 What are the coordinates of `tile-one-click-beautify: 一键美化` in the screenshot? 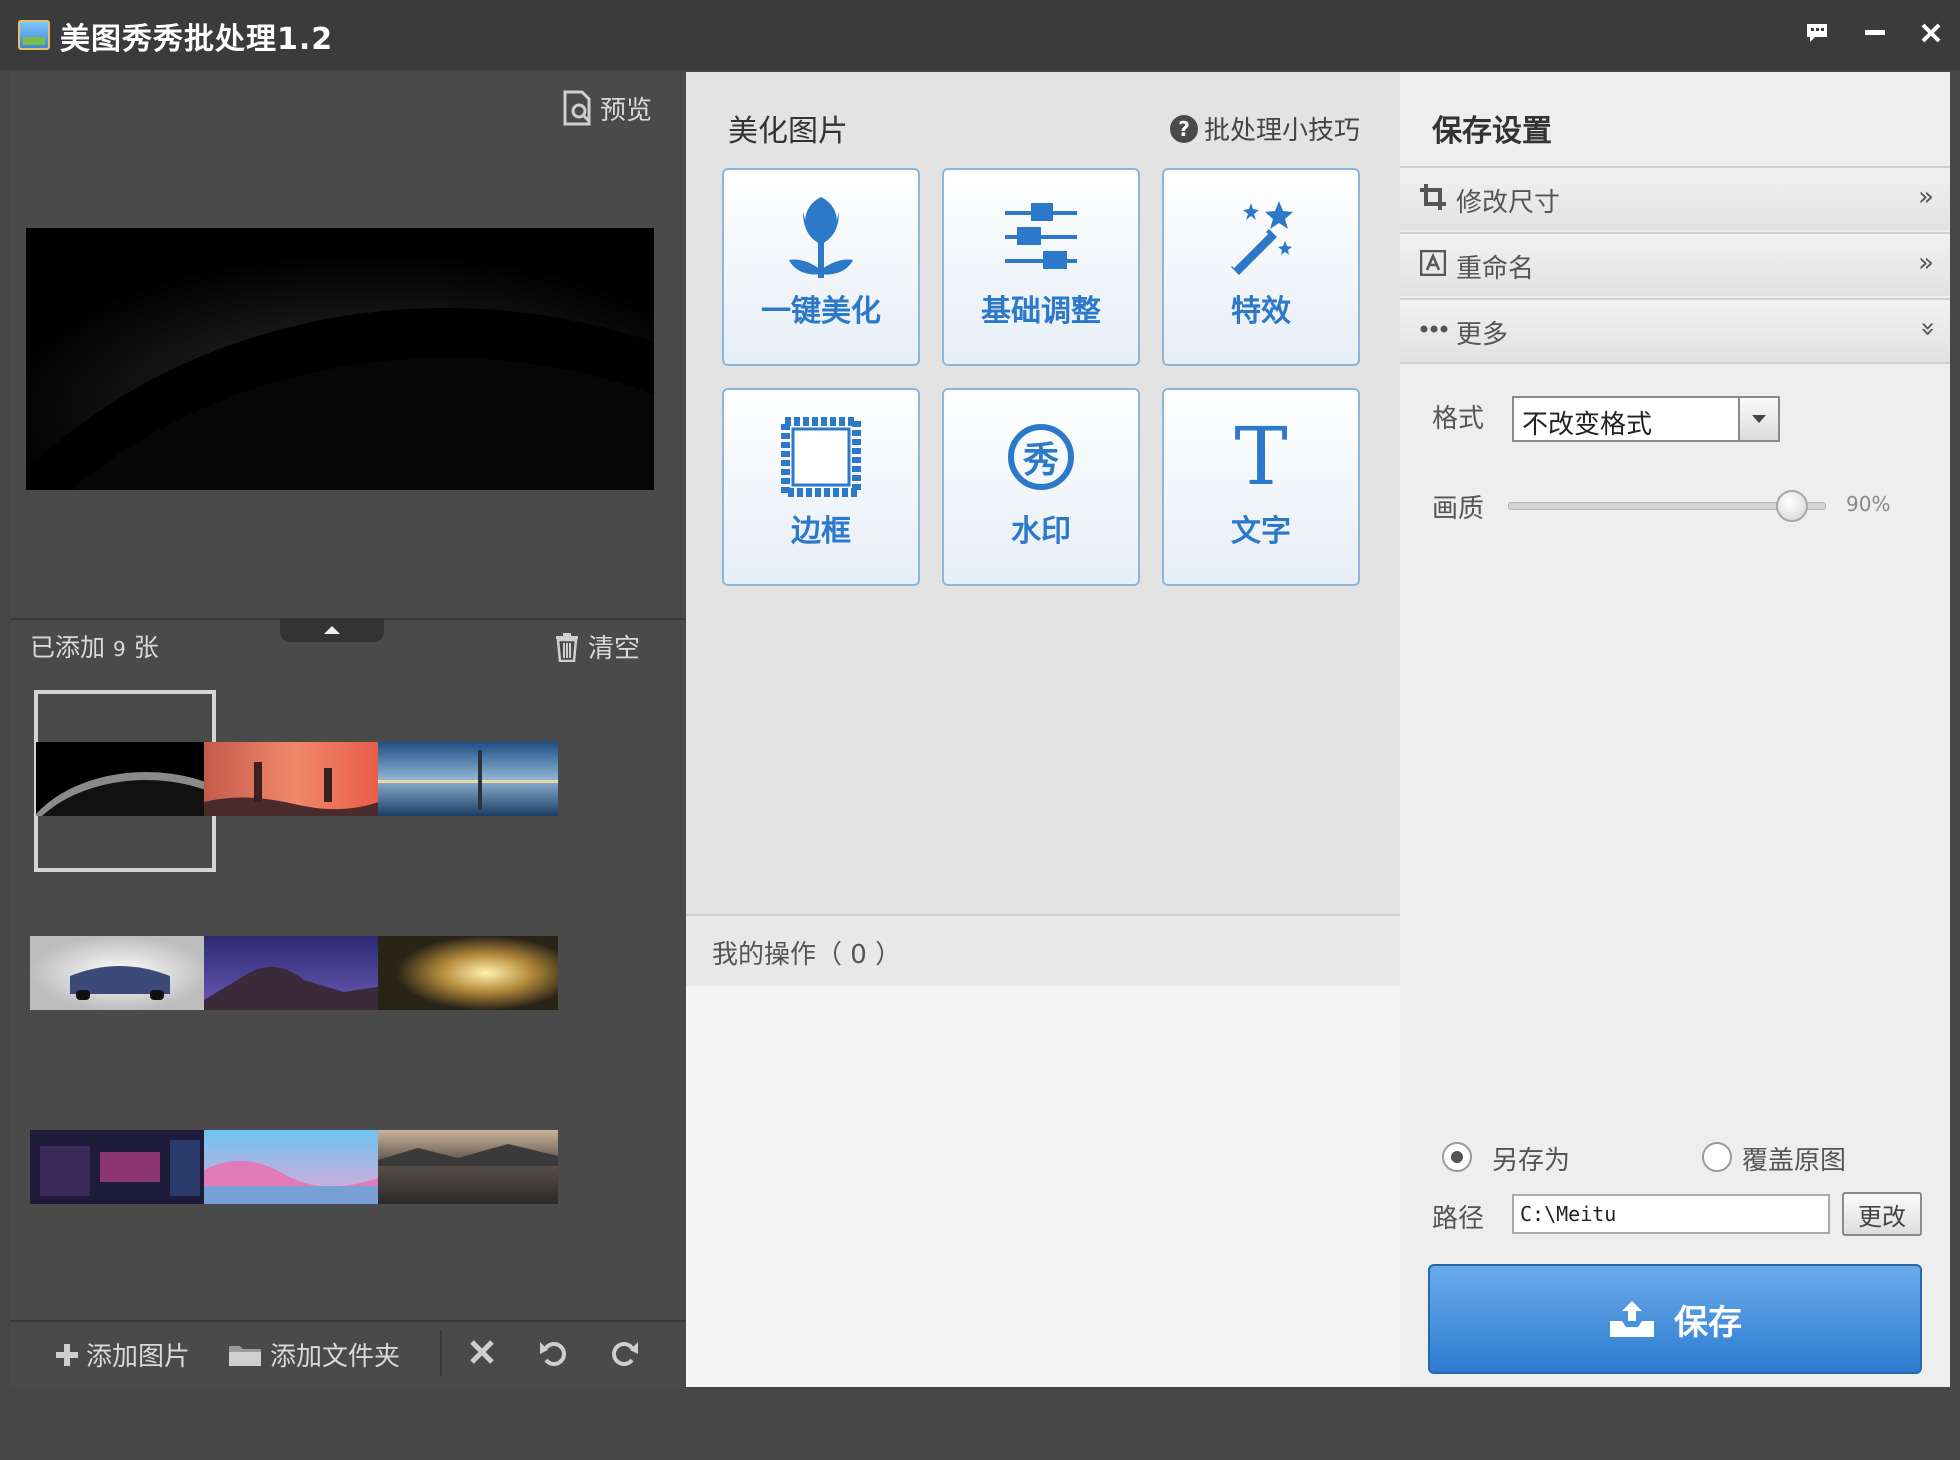 It's located at (821, 267).